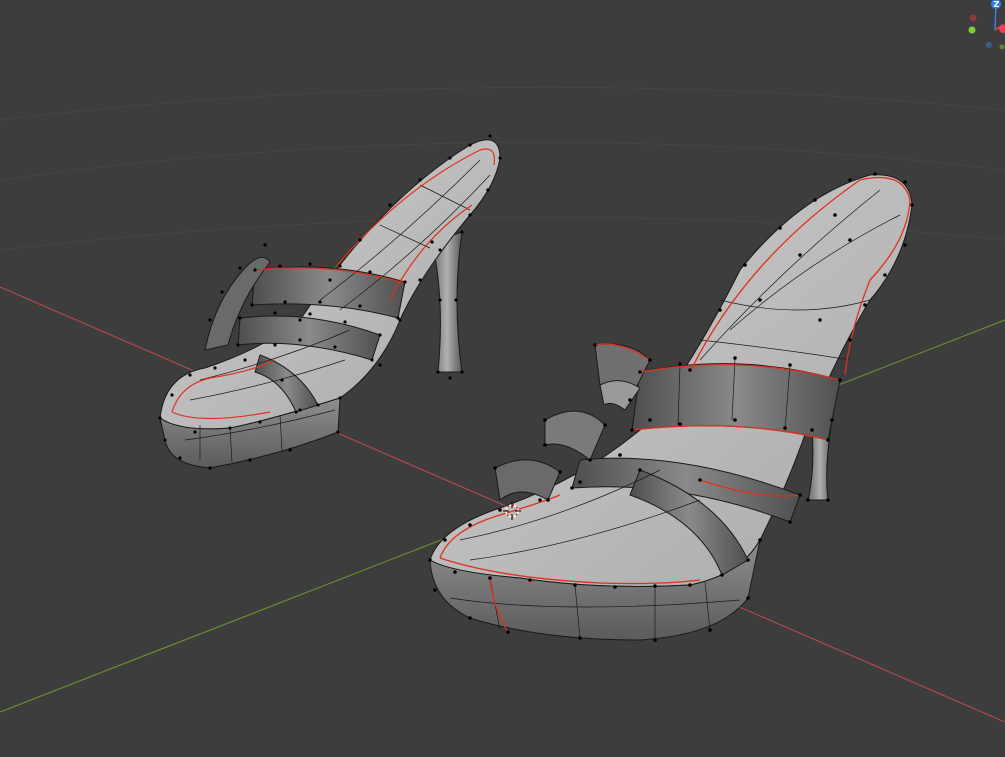  I want to click on navigation-gizmo: Z, so click(985, 30).